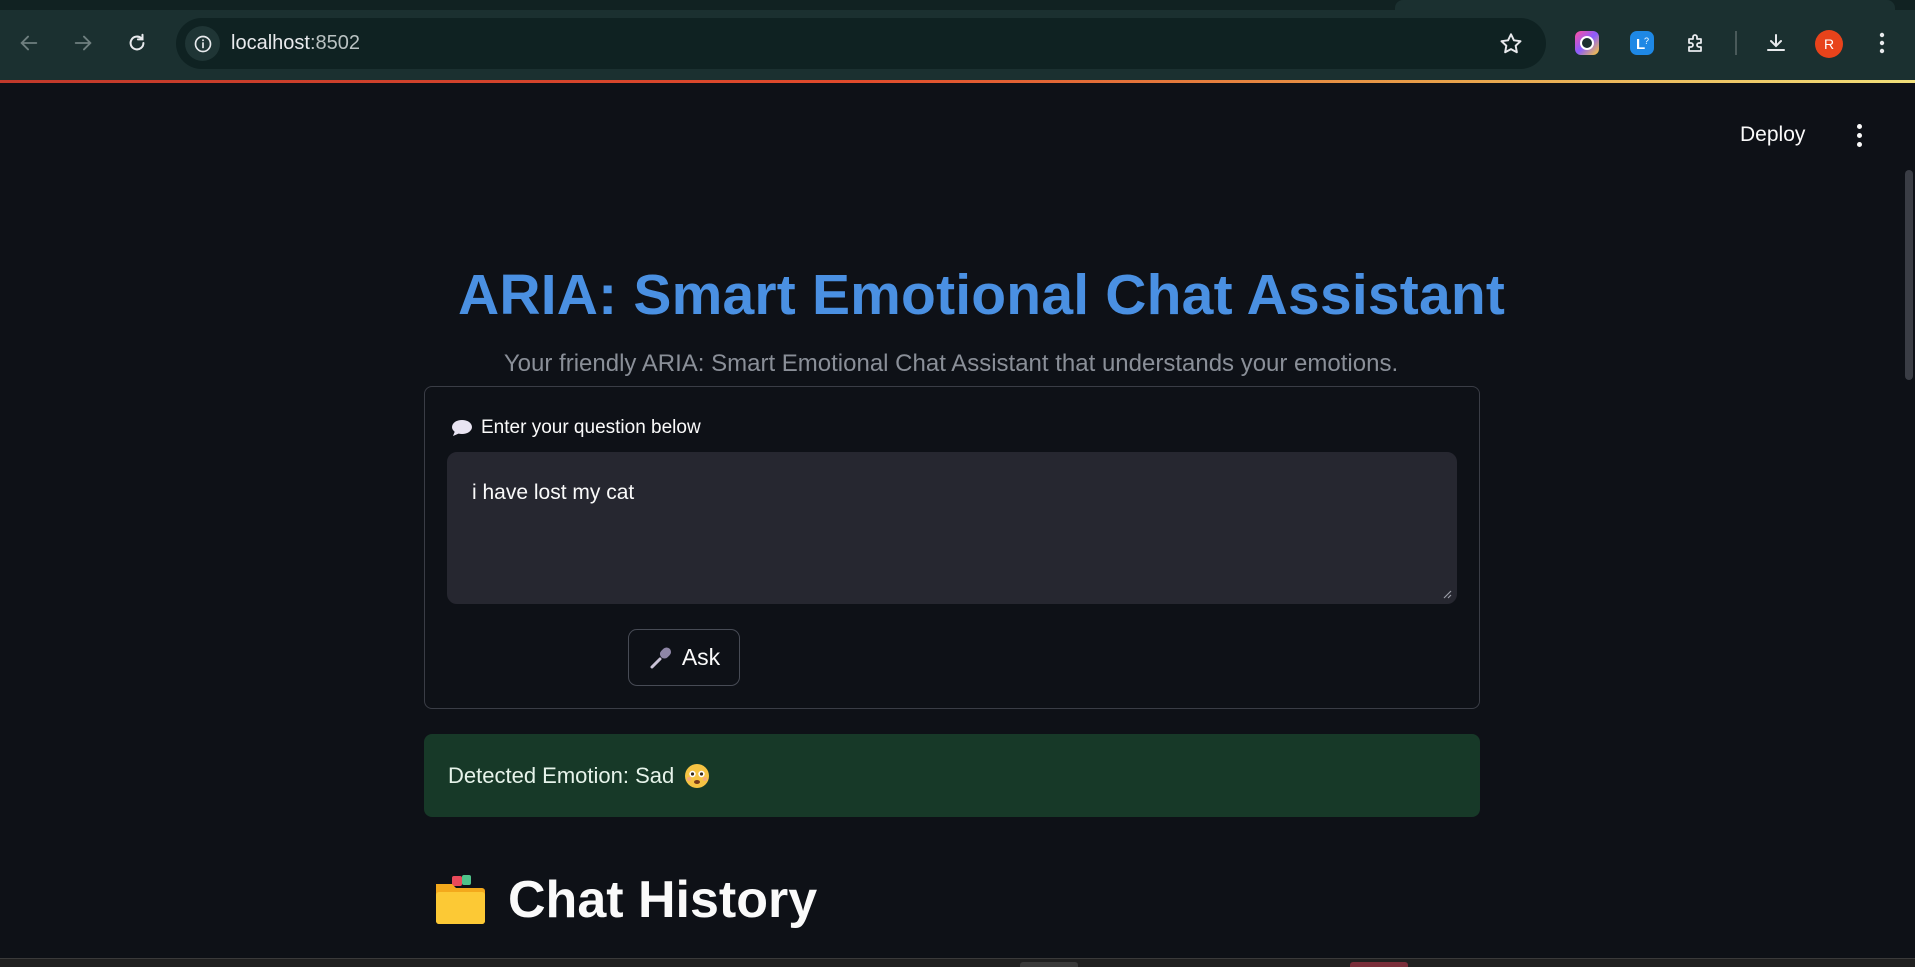 The height and width of the screenshot is (967, 1915). I want to click on ask-button: Ask, so click(684, 657).